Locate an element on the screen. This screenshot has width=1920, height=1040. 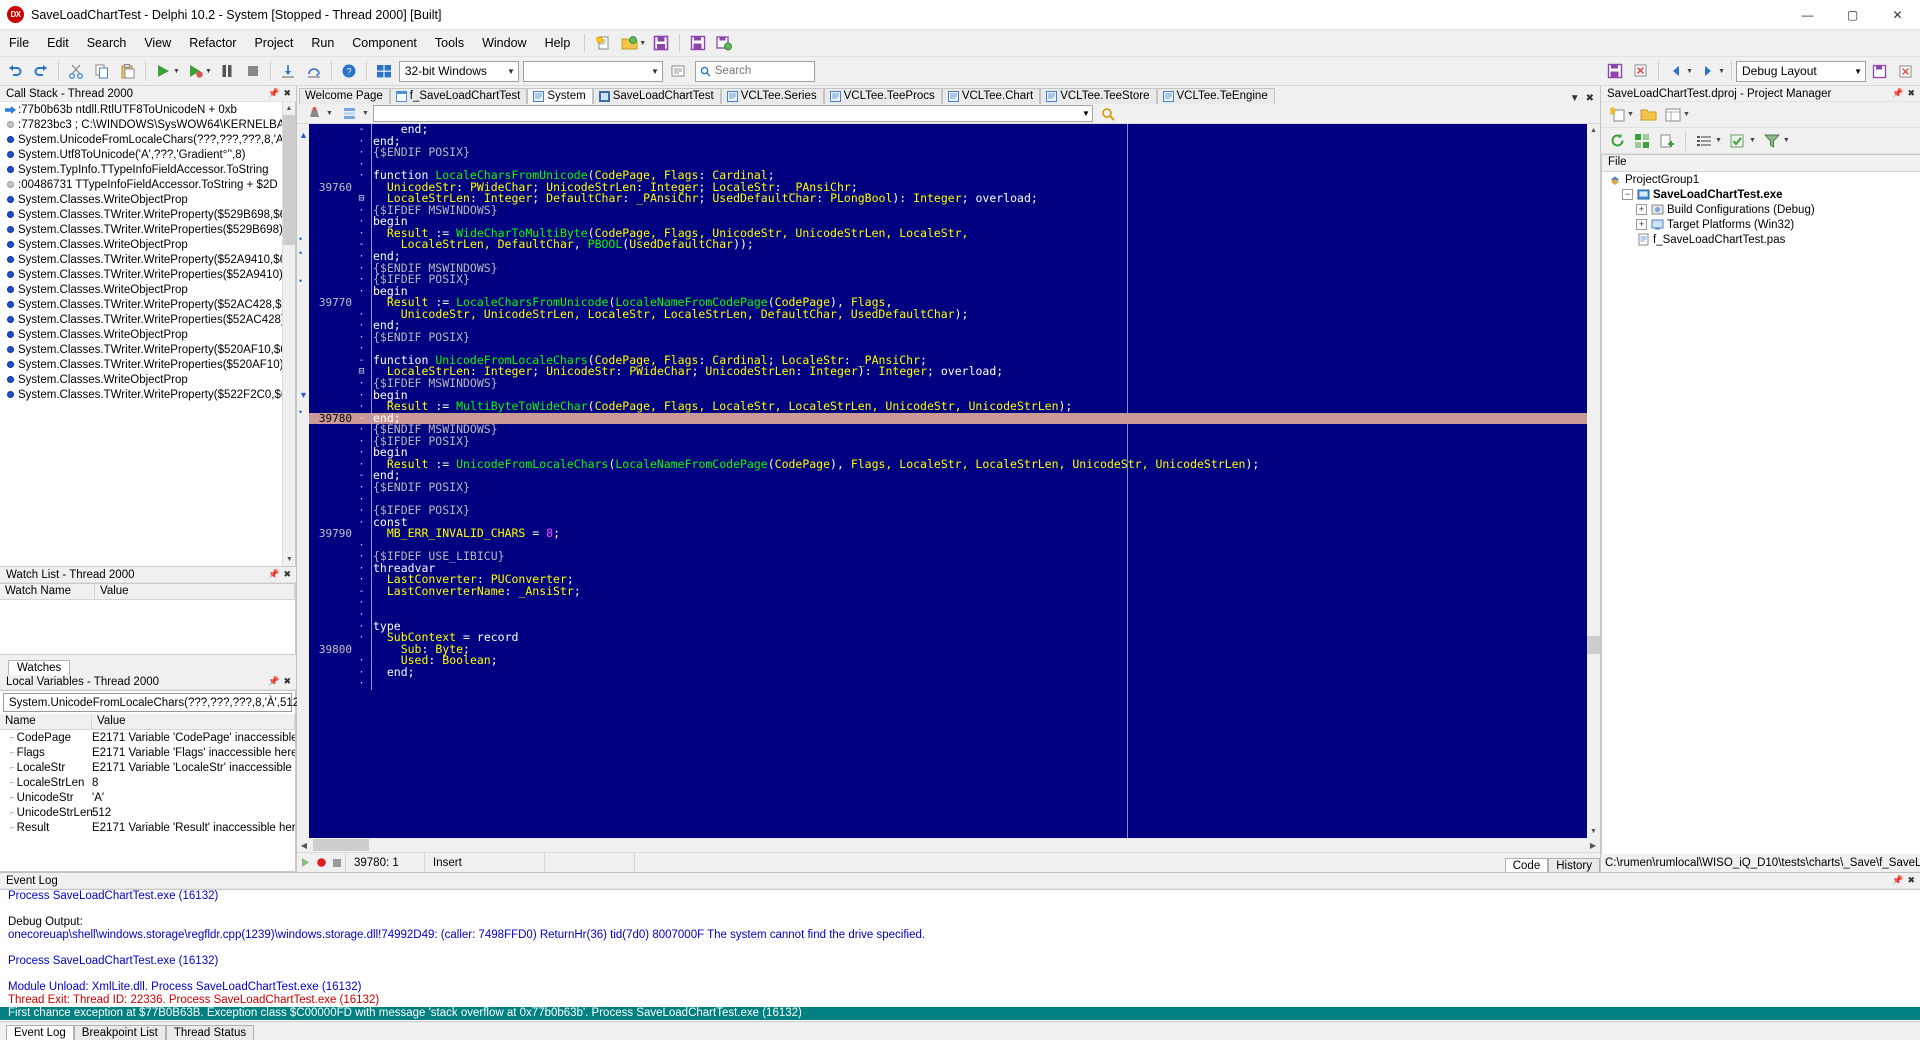
event-log-row: Process SaveLoadChartTest.exe (16132) is located at coordinates (960, 961).